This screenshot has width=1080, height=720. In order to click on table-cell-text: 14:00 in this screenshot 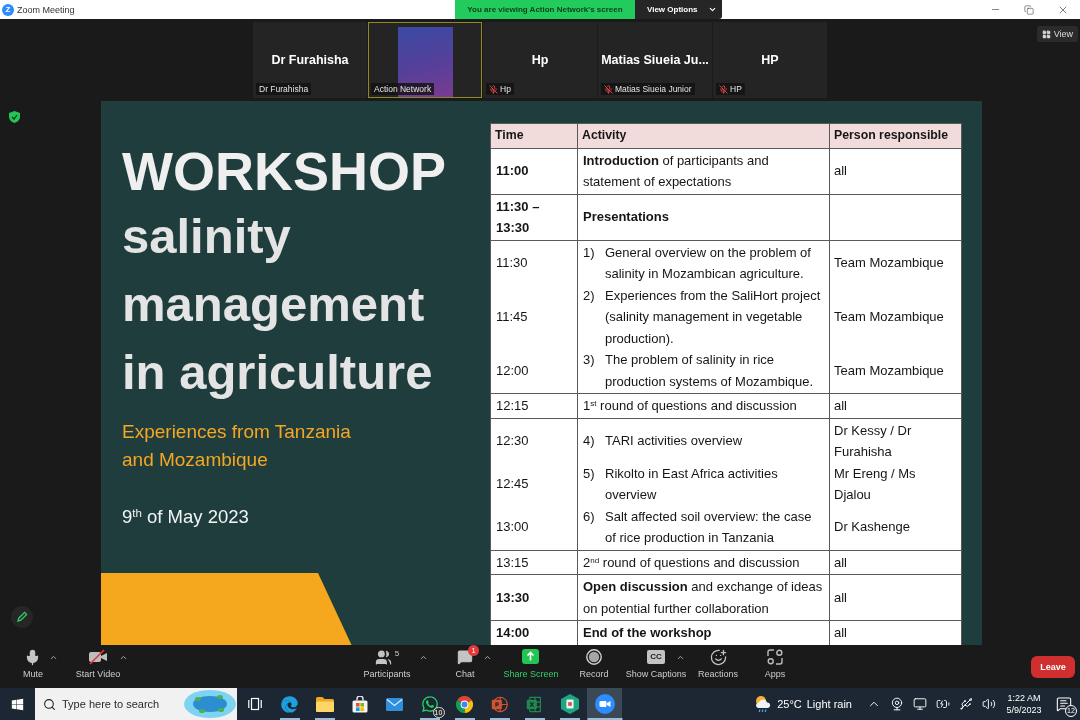, I will do `click(513, 633)`.